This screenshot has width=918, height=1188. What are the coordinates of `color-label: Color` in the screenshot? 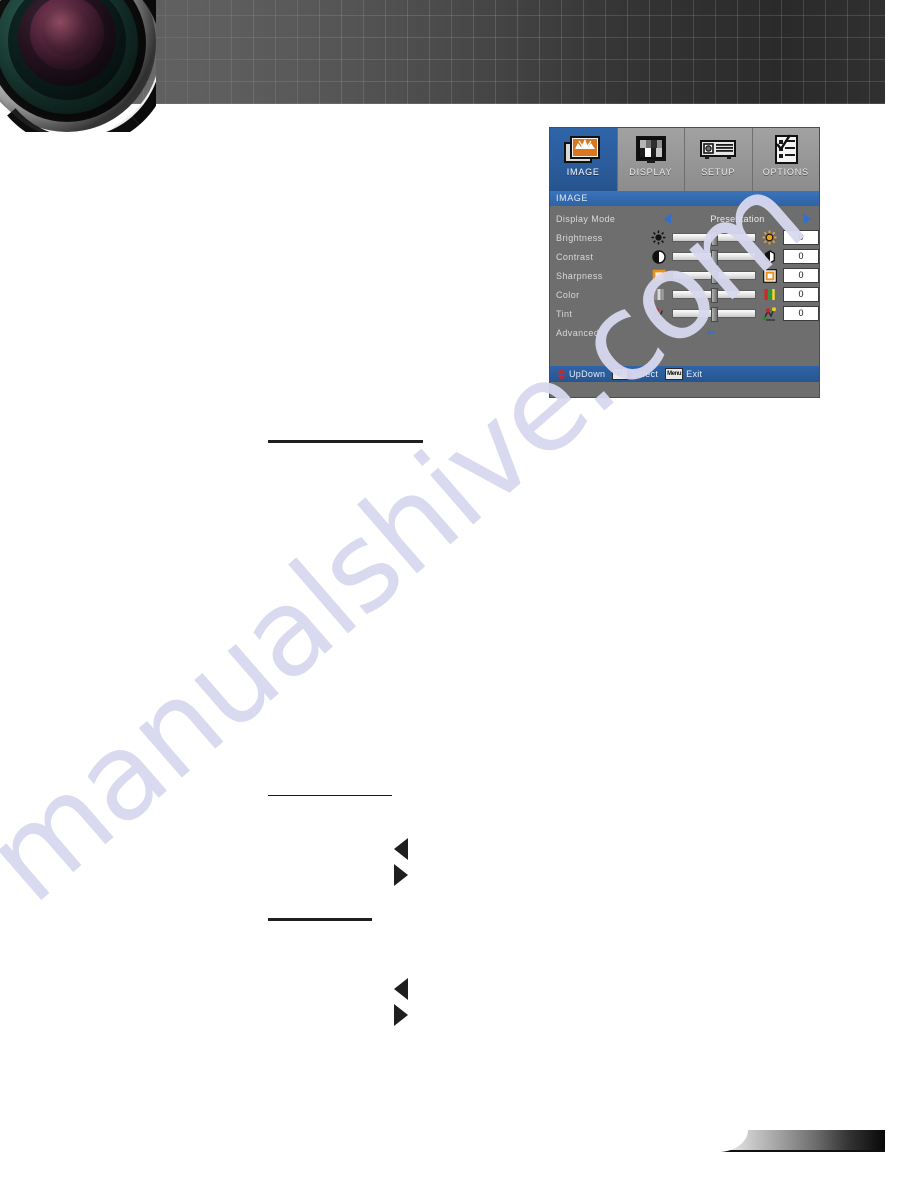 It's located at (568, 294).